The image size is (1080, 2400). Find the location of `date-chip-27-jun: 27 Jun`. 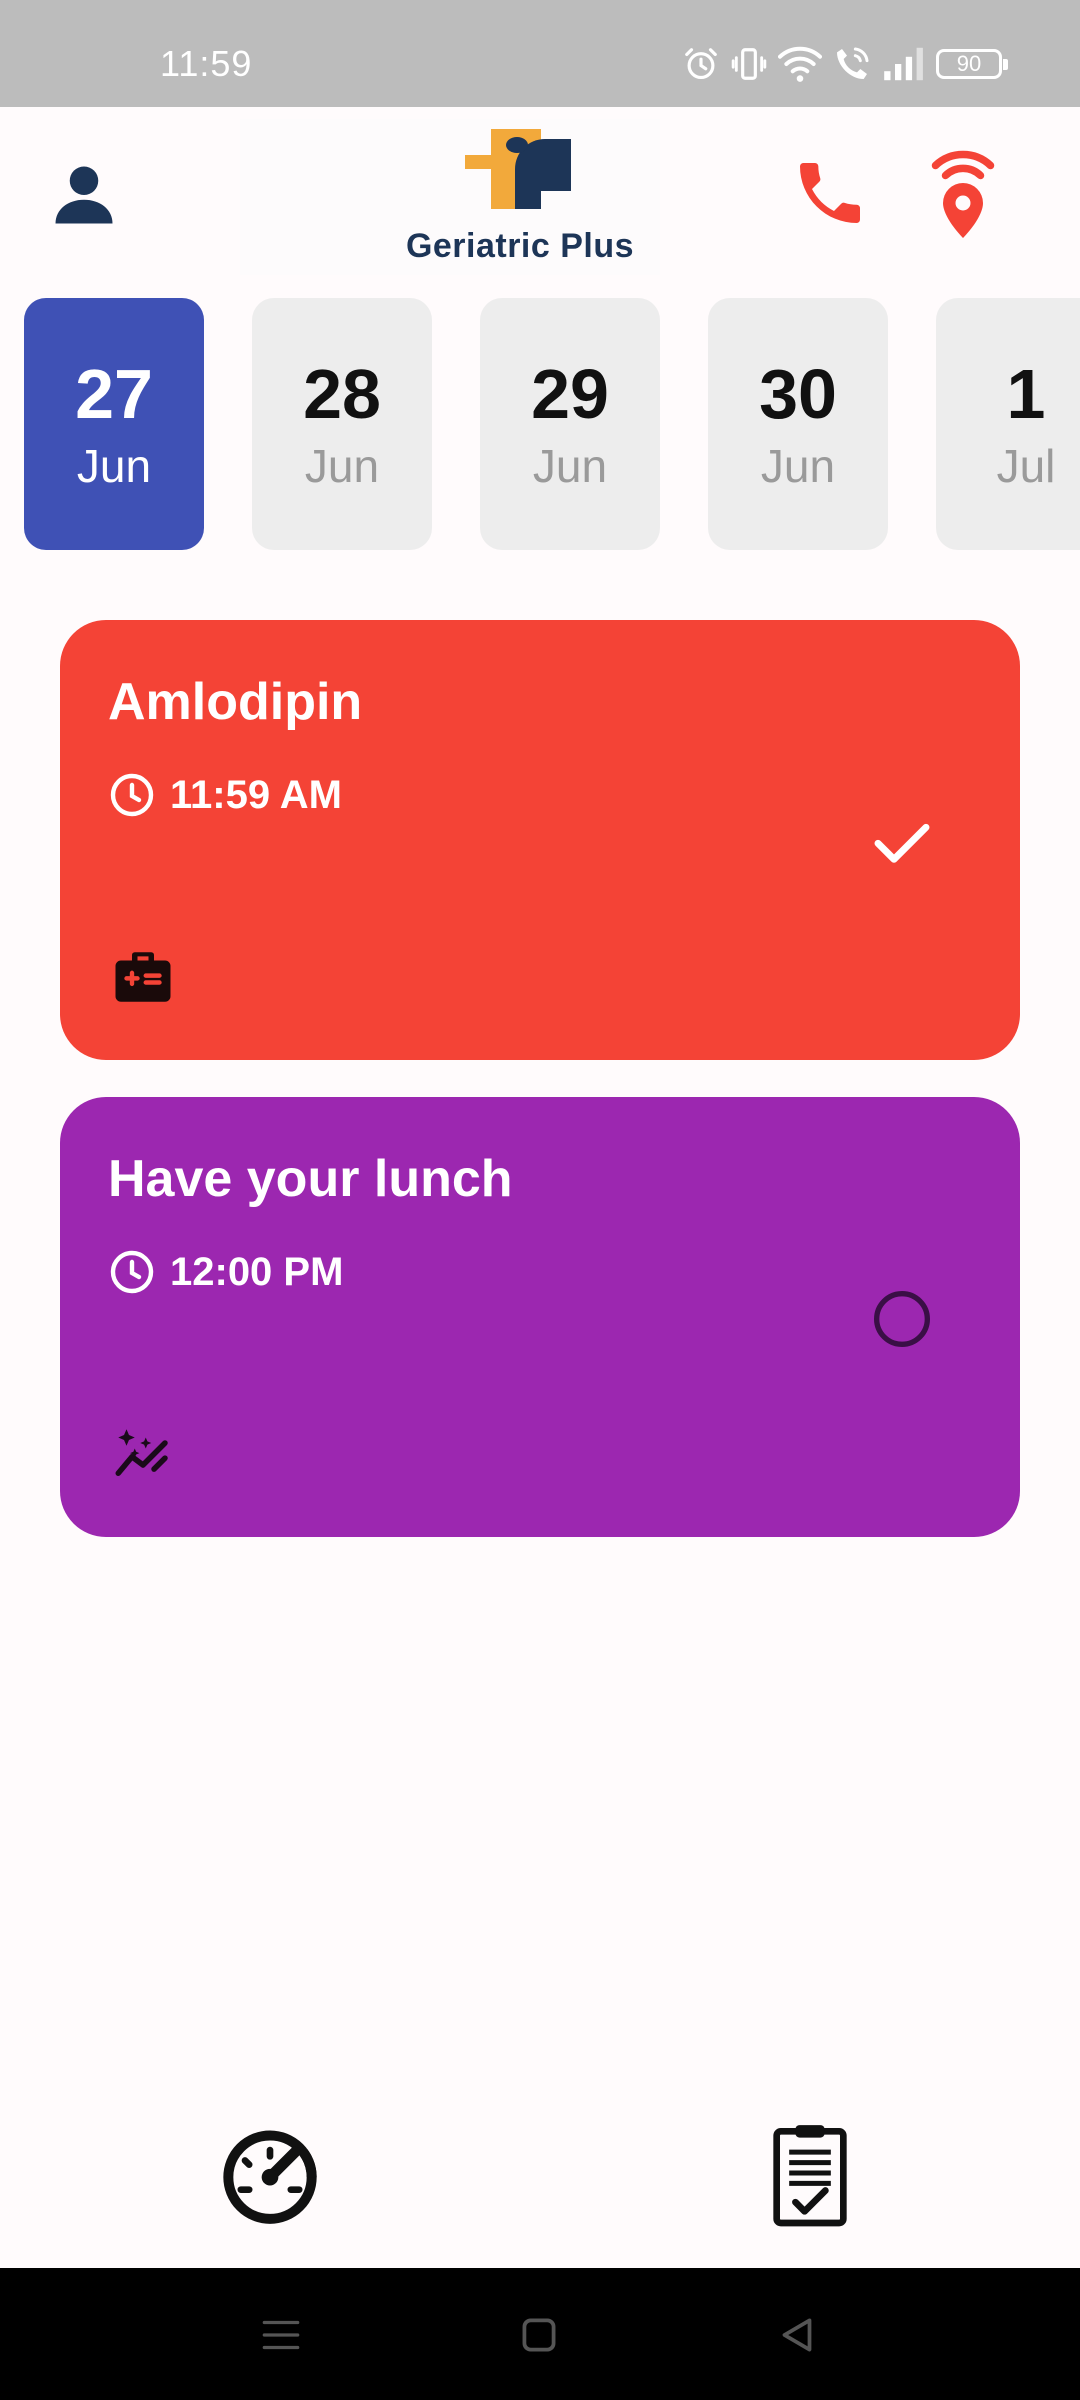

date-chip-27-jun: 27 Jun is located at coordinates (114, 424).